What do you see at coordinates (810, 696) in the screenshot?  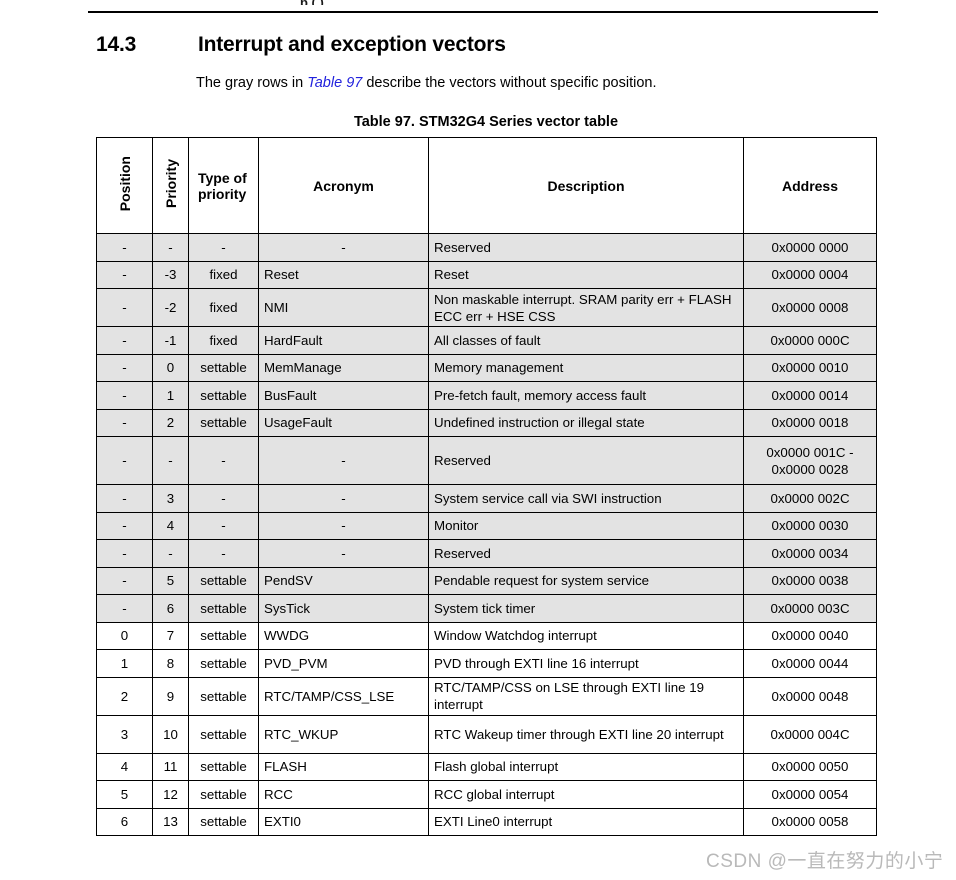 I see `cell-address: 0x0000 0048` at bounding box center [810, 696].